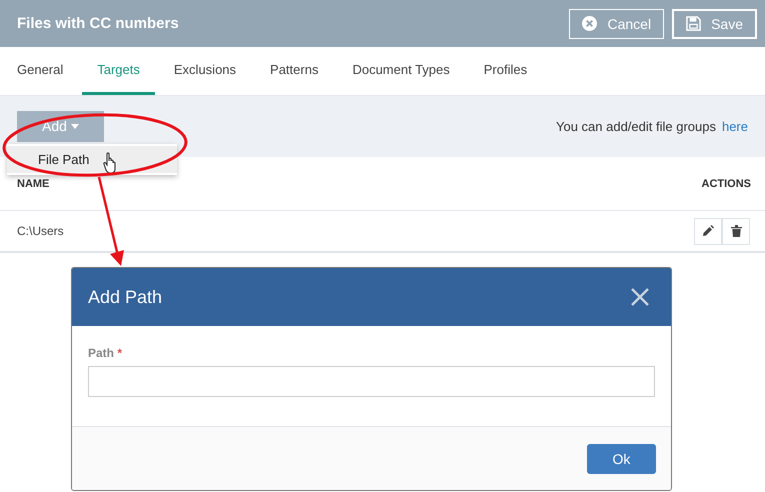 The image size is (765, 492). I want to click on edit-button, so click(708, 231).